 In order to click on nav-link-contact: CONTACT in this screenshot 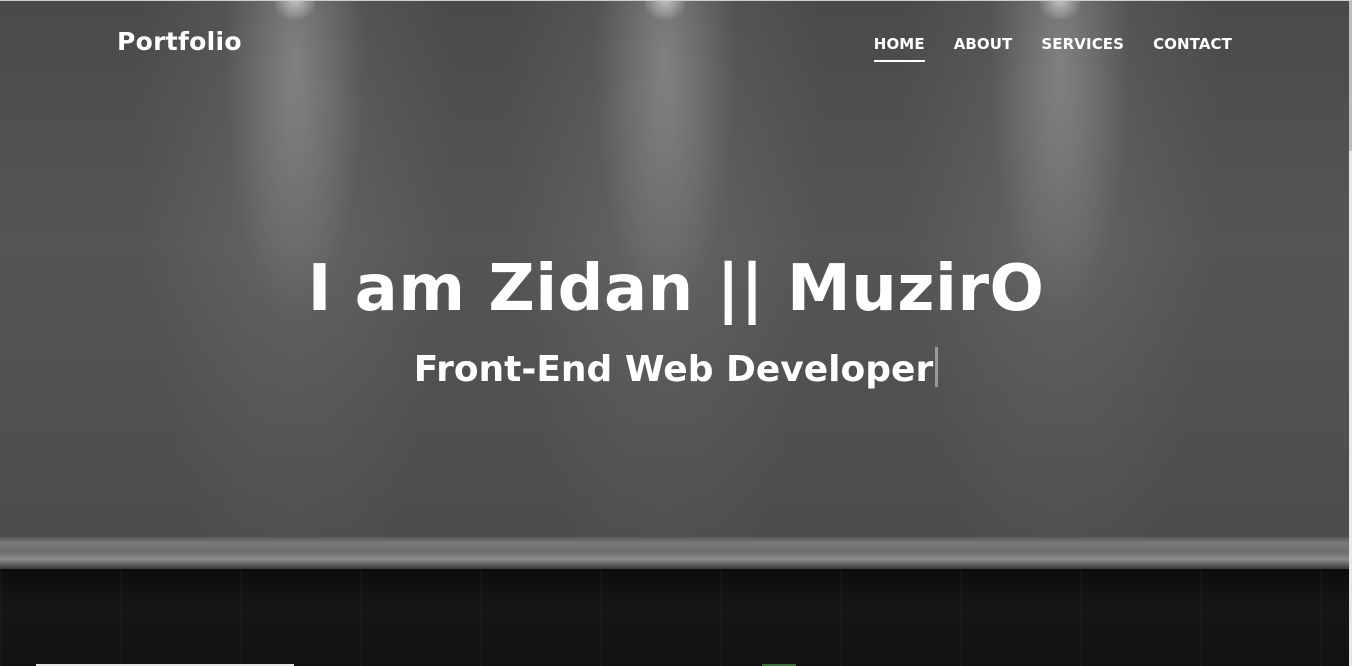, I will do `click(1192, 44)`.